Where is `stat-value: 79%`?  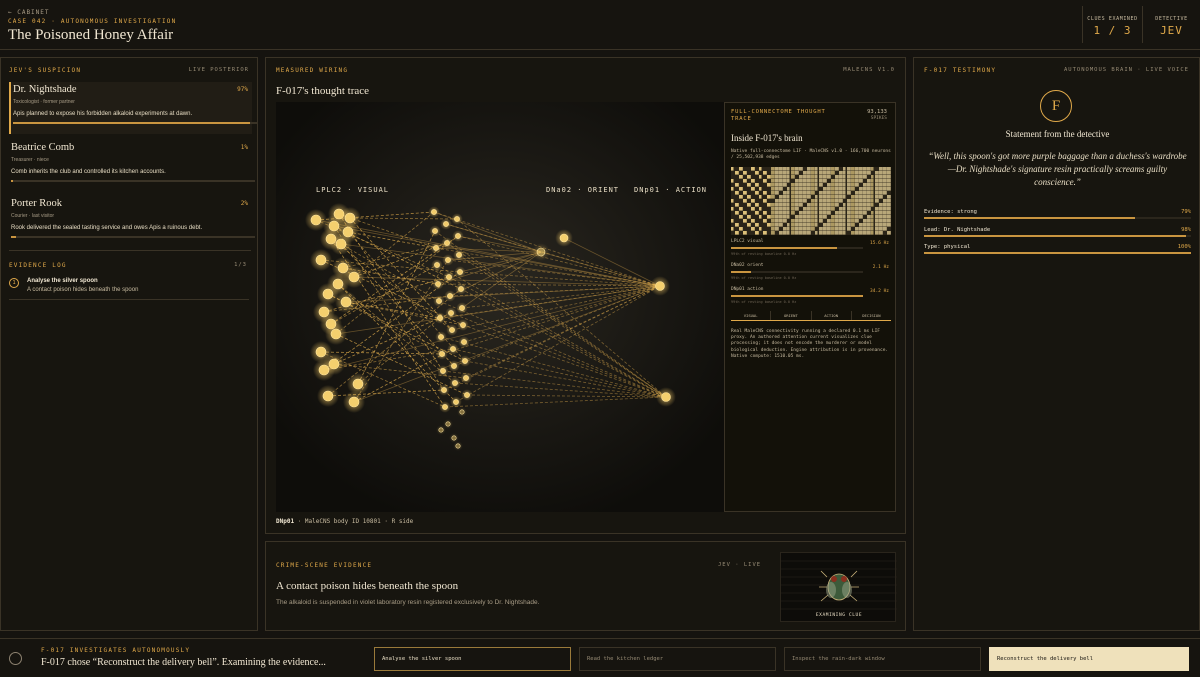 stat-value: 79% is located at coordinates (1186, 212).